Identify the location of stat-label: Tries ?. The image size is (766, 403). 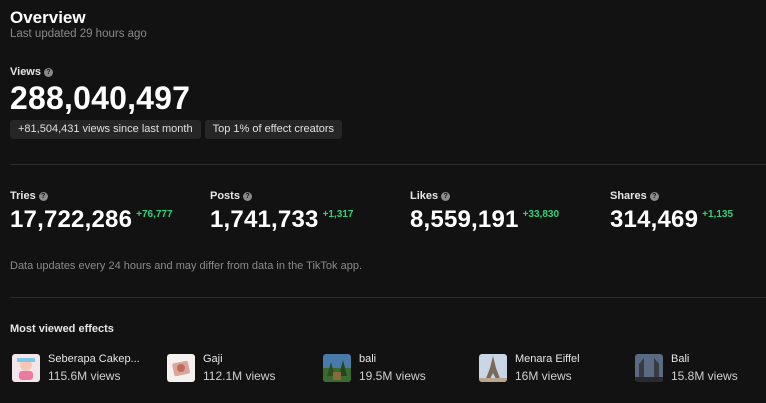
(91, 196).